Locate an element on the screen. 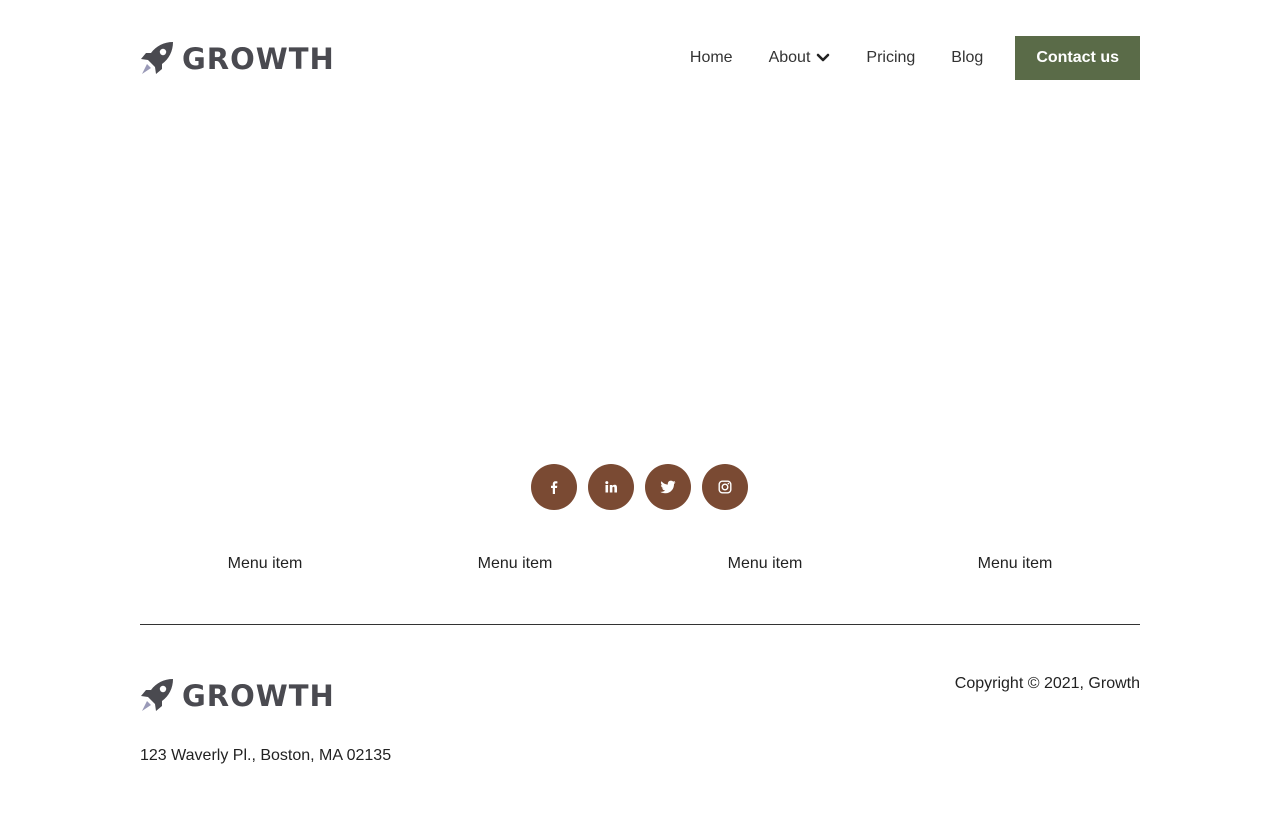  nav-about: About is located at coordinates (800, 58).